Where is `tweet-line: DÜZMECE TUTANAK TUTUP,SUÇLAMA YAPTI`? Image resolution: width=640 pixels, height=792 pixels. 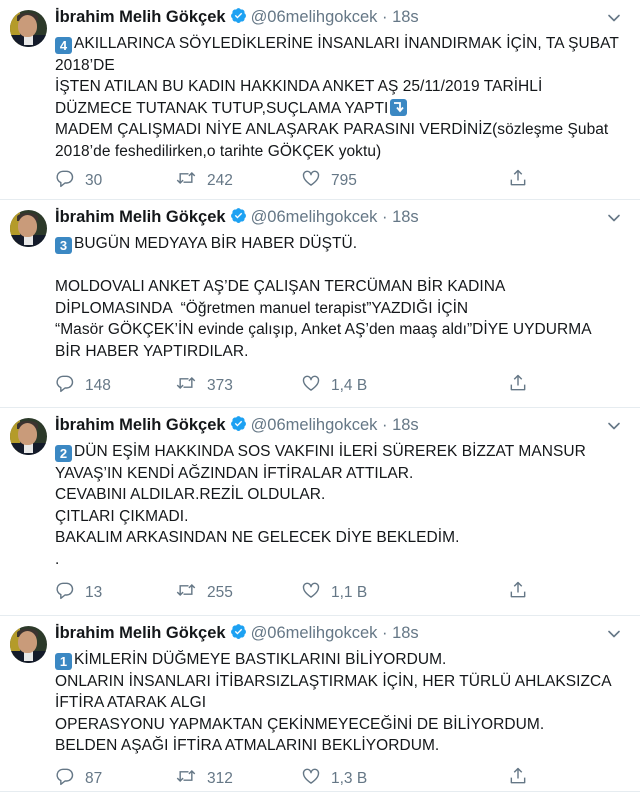
tweet-line: DÜZMECE TUTANAK TUTUP,SUÇLAMA YAPTI is located at coordinates (340, 109).